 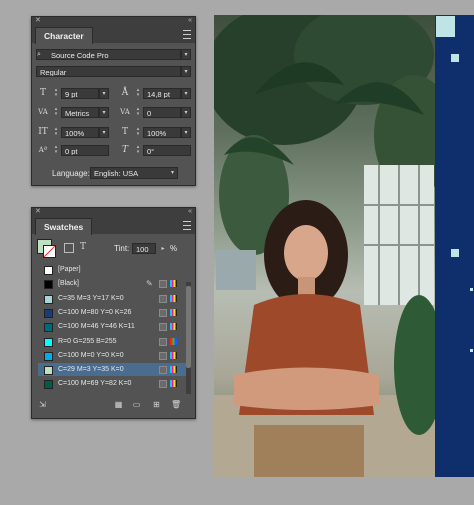 What do you see at coordinates (56, 132) in the screenshot?
I see `vertical-scale-stepper: ▴ ▾` at bounding box center [56, 132].